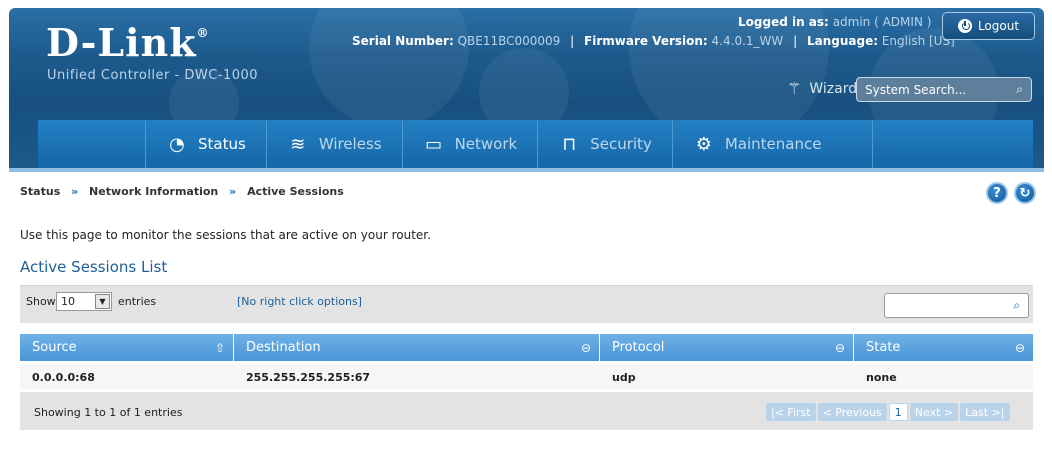 Image resolution: width=1052 pixels, height=450 pixels. I want to click on refresh-icon: ↻, so click(1025, 193).